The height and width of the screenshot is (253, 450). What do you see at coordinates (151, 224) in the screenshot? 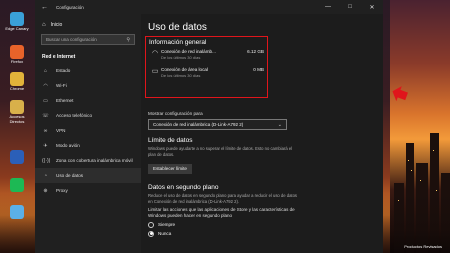
I see `radio-circle` at bounding box center [151, 224].